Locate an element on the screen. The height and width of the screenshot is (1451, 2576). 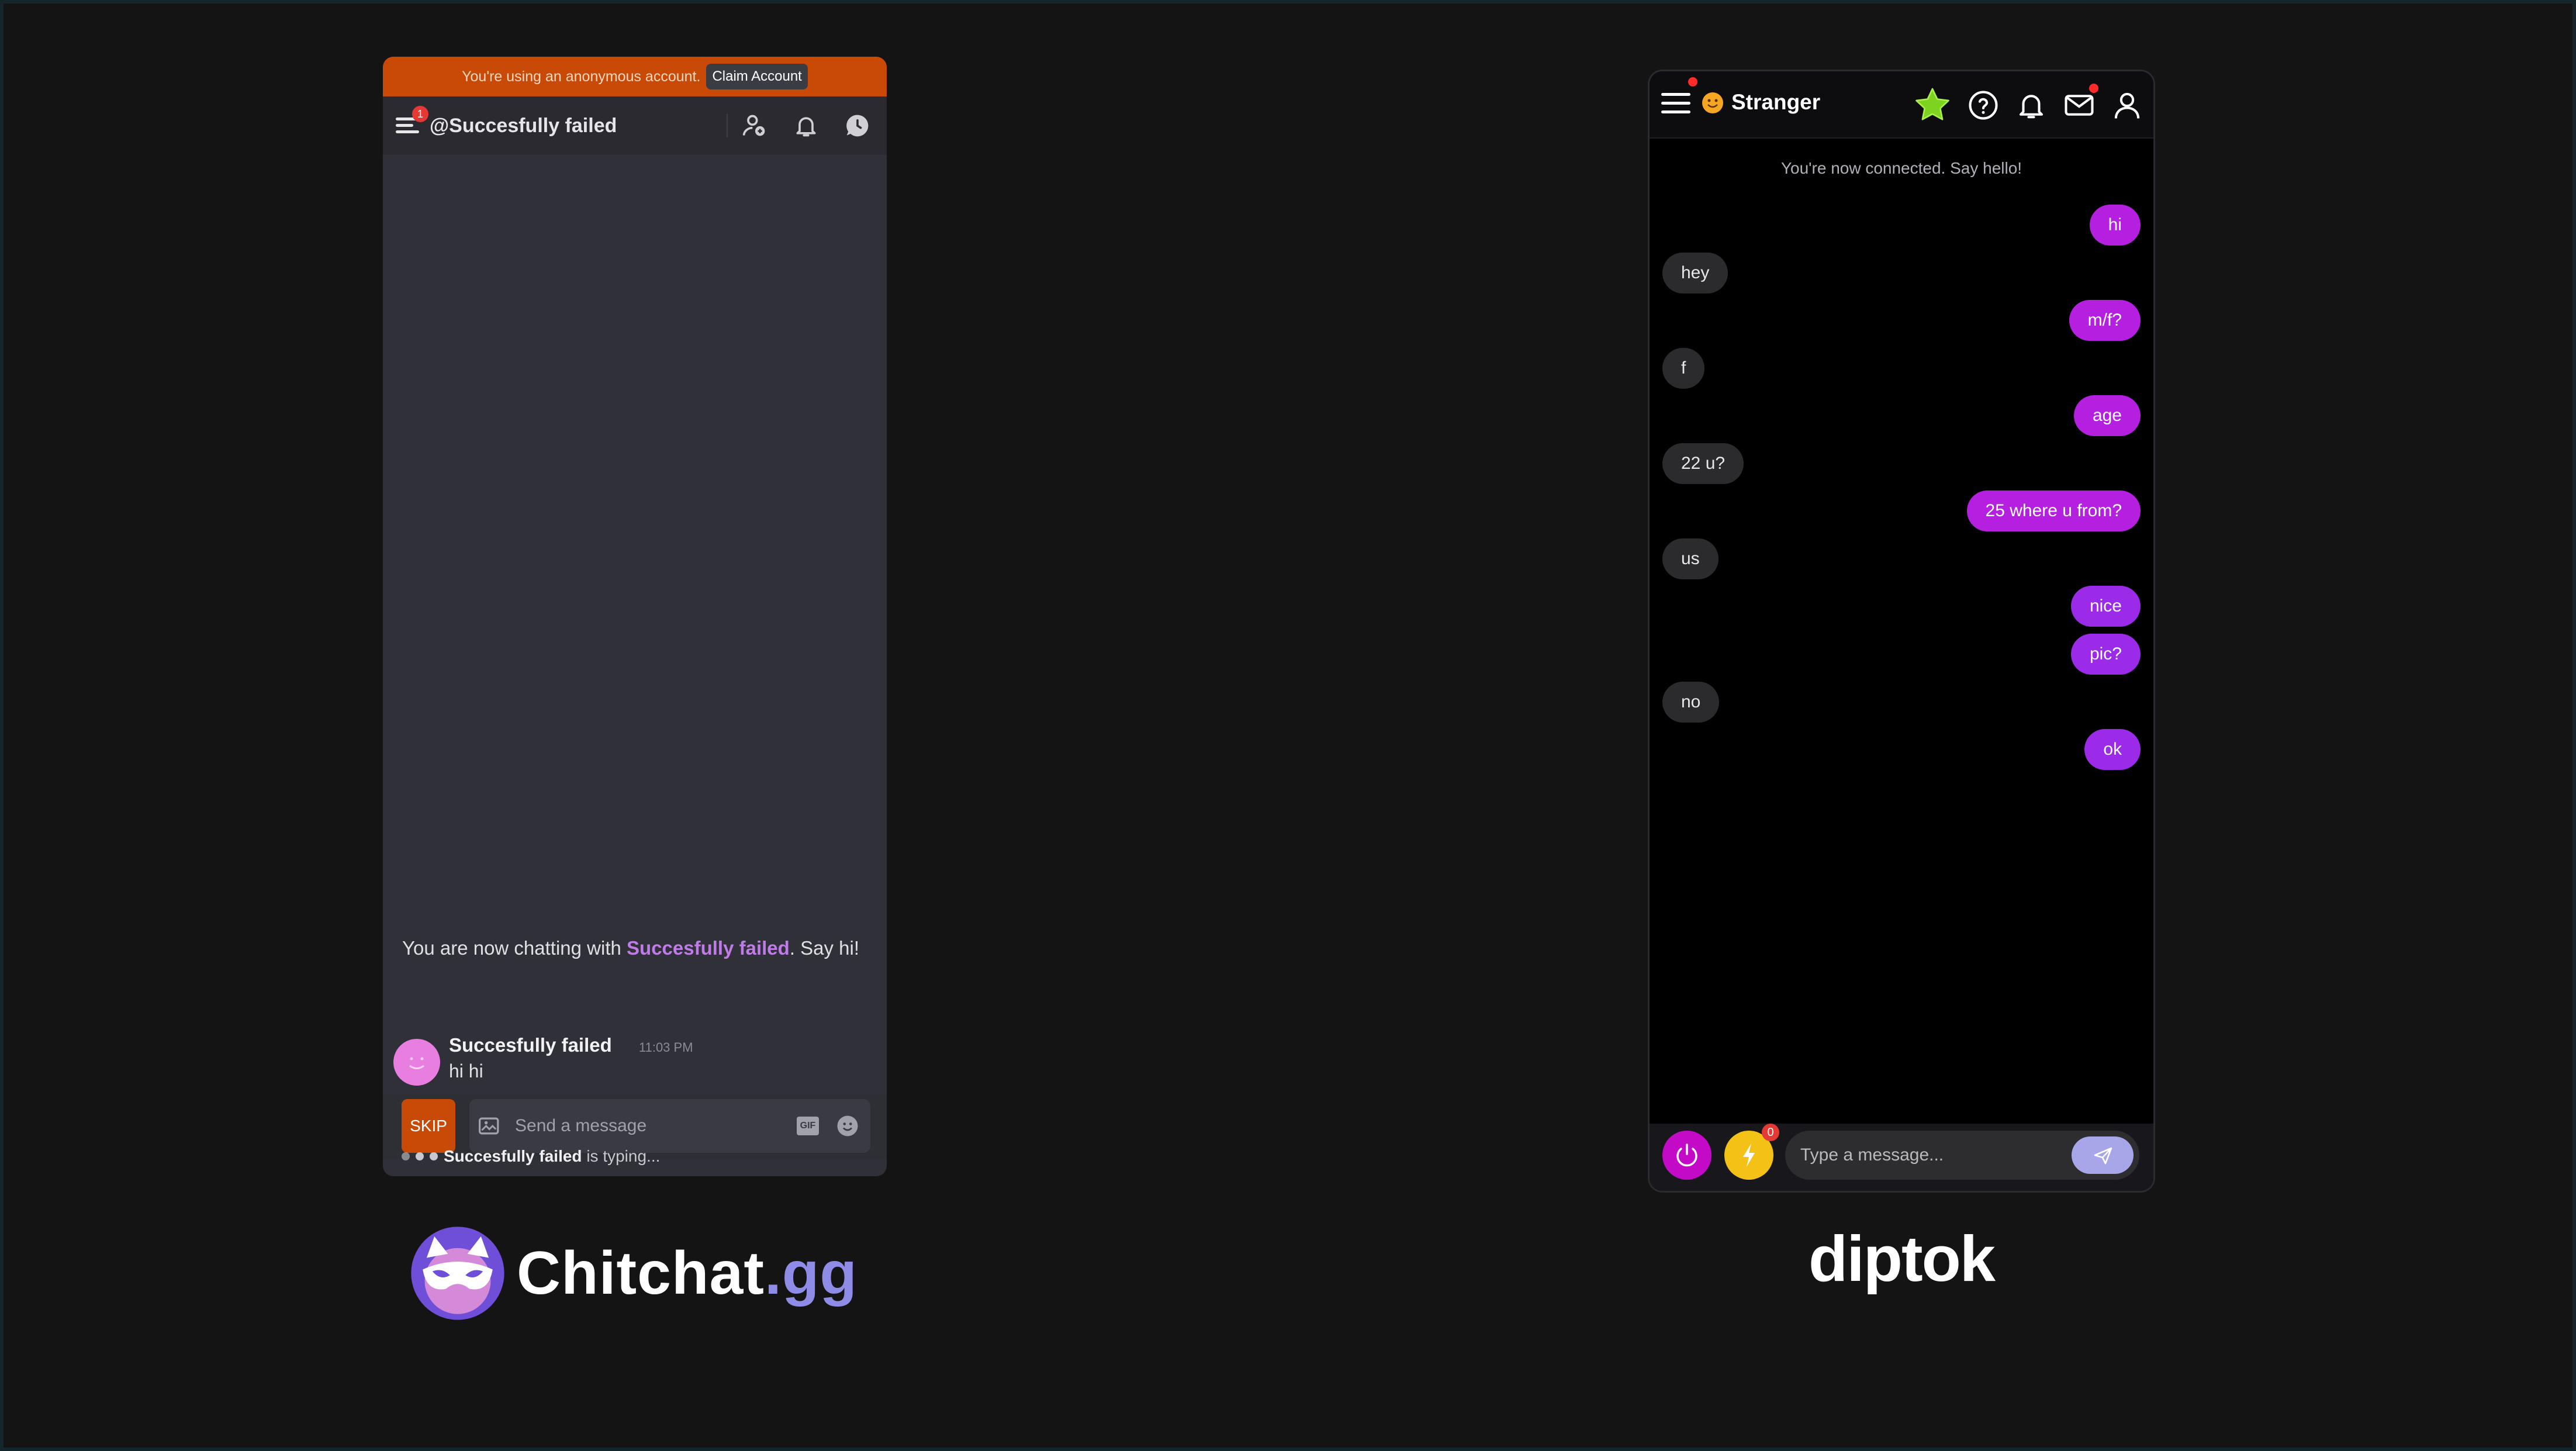
avatar is located at coordinates (416, 1062).